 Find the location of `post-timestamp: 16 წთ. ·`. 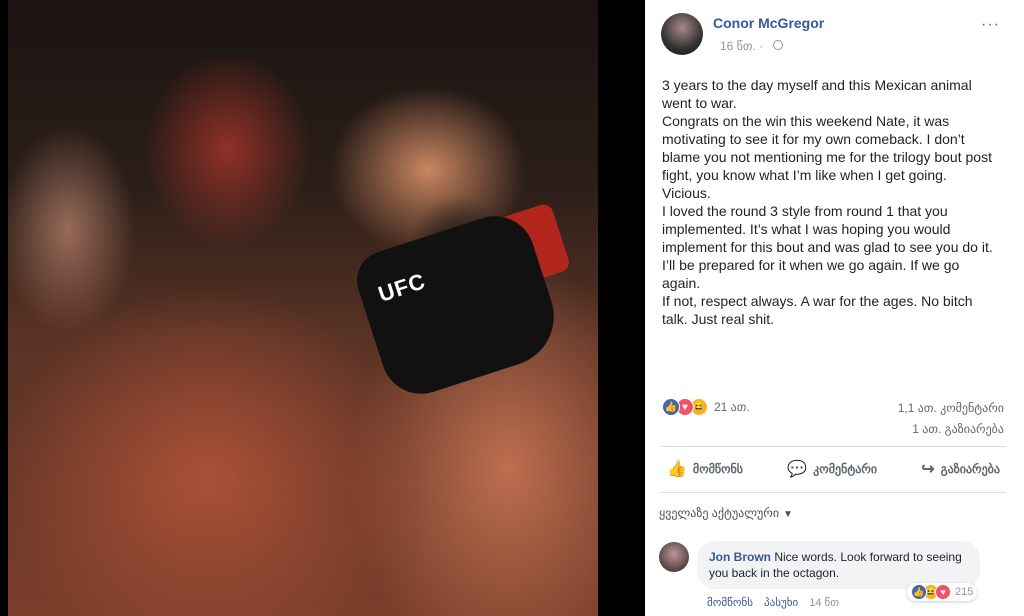

post-timestamp: 16 წთ. · is located at coordinates (741, 46).